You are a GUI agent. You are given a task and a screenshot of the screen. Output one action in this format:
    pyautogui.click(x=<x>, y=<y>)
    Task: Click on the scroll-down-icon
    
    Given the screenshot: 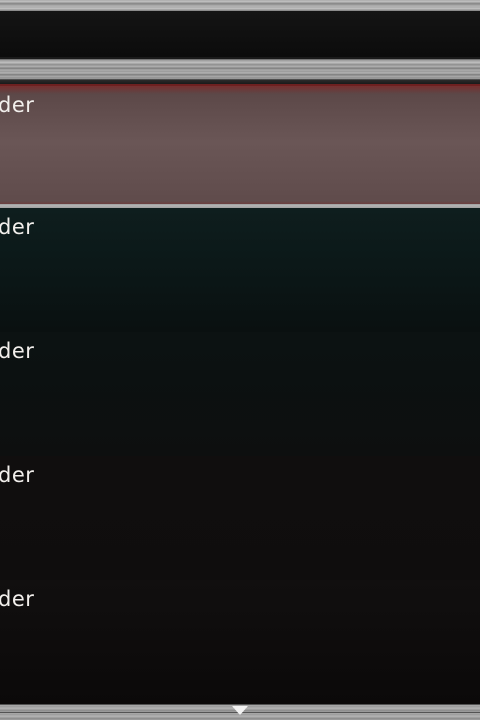 What is the action you would take?
    pyautogui.click(x=240, y=710)
    